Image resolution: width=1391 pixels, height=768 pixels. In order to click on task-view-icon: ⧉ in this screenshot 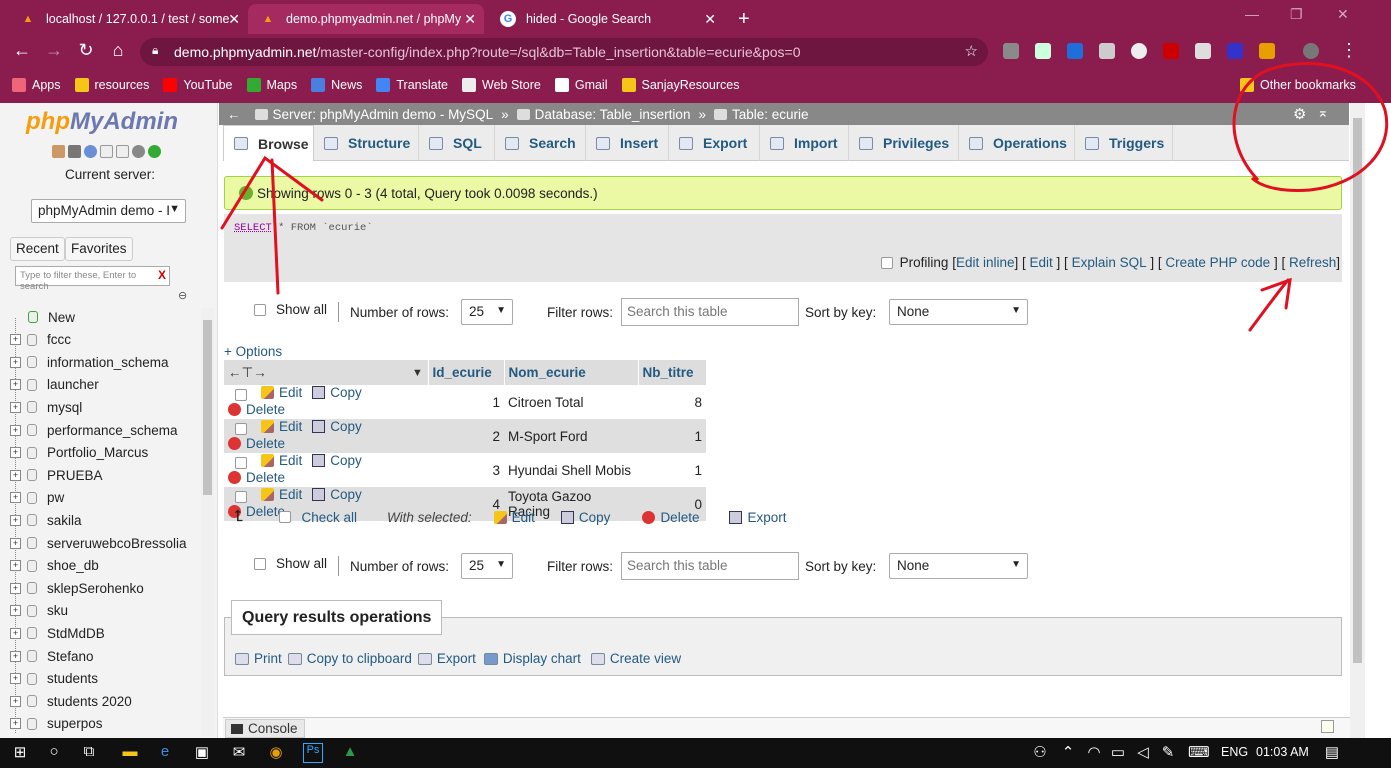, I will do `click(89, 753)`.